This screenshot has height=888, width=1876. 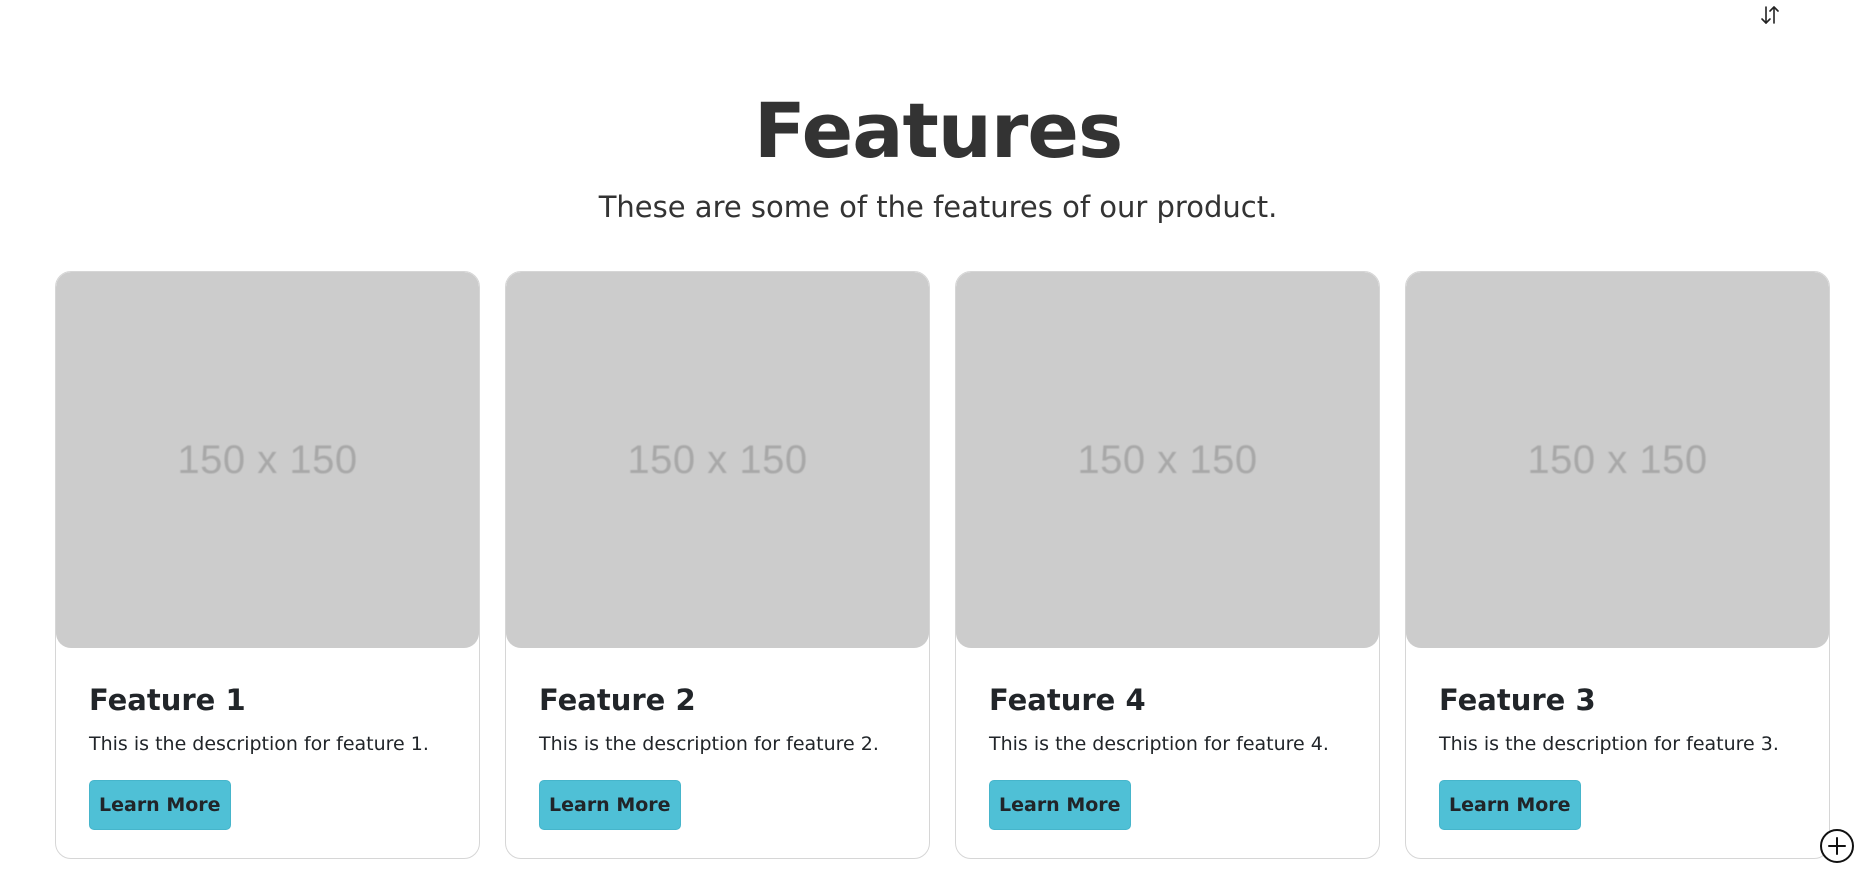 What do you see at coordinates (938, 130) in the screenshot?
I see `page-title: Features` at bounding box center [938, 130].